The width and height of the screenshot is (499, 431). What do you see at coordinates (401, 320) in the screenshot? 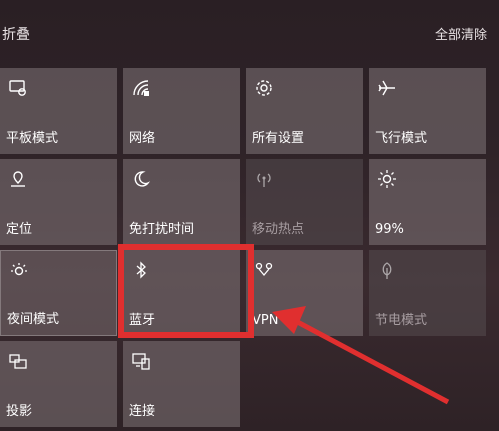
I see `tile-label: 节电模式` at bounding box center [401, 320].